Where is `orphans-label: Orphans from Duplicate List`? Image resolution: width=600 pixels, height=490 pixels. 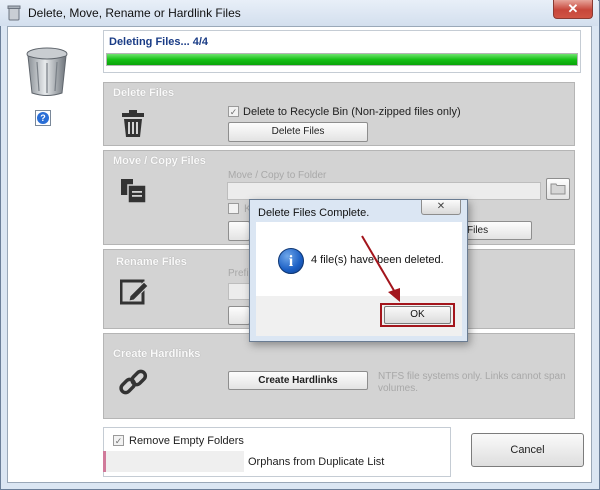 orphans-label: Orphans from Duplicate List is located at coordinates (316, 462).